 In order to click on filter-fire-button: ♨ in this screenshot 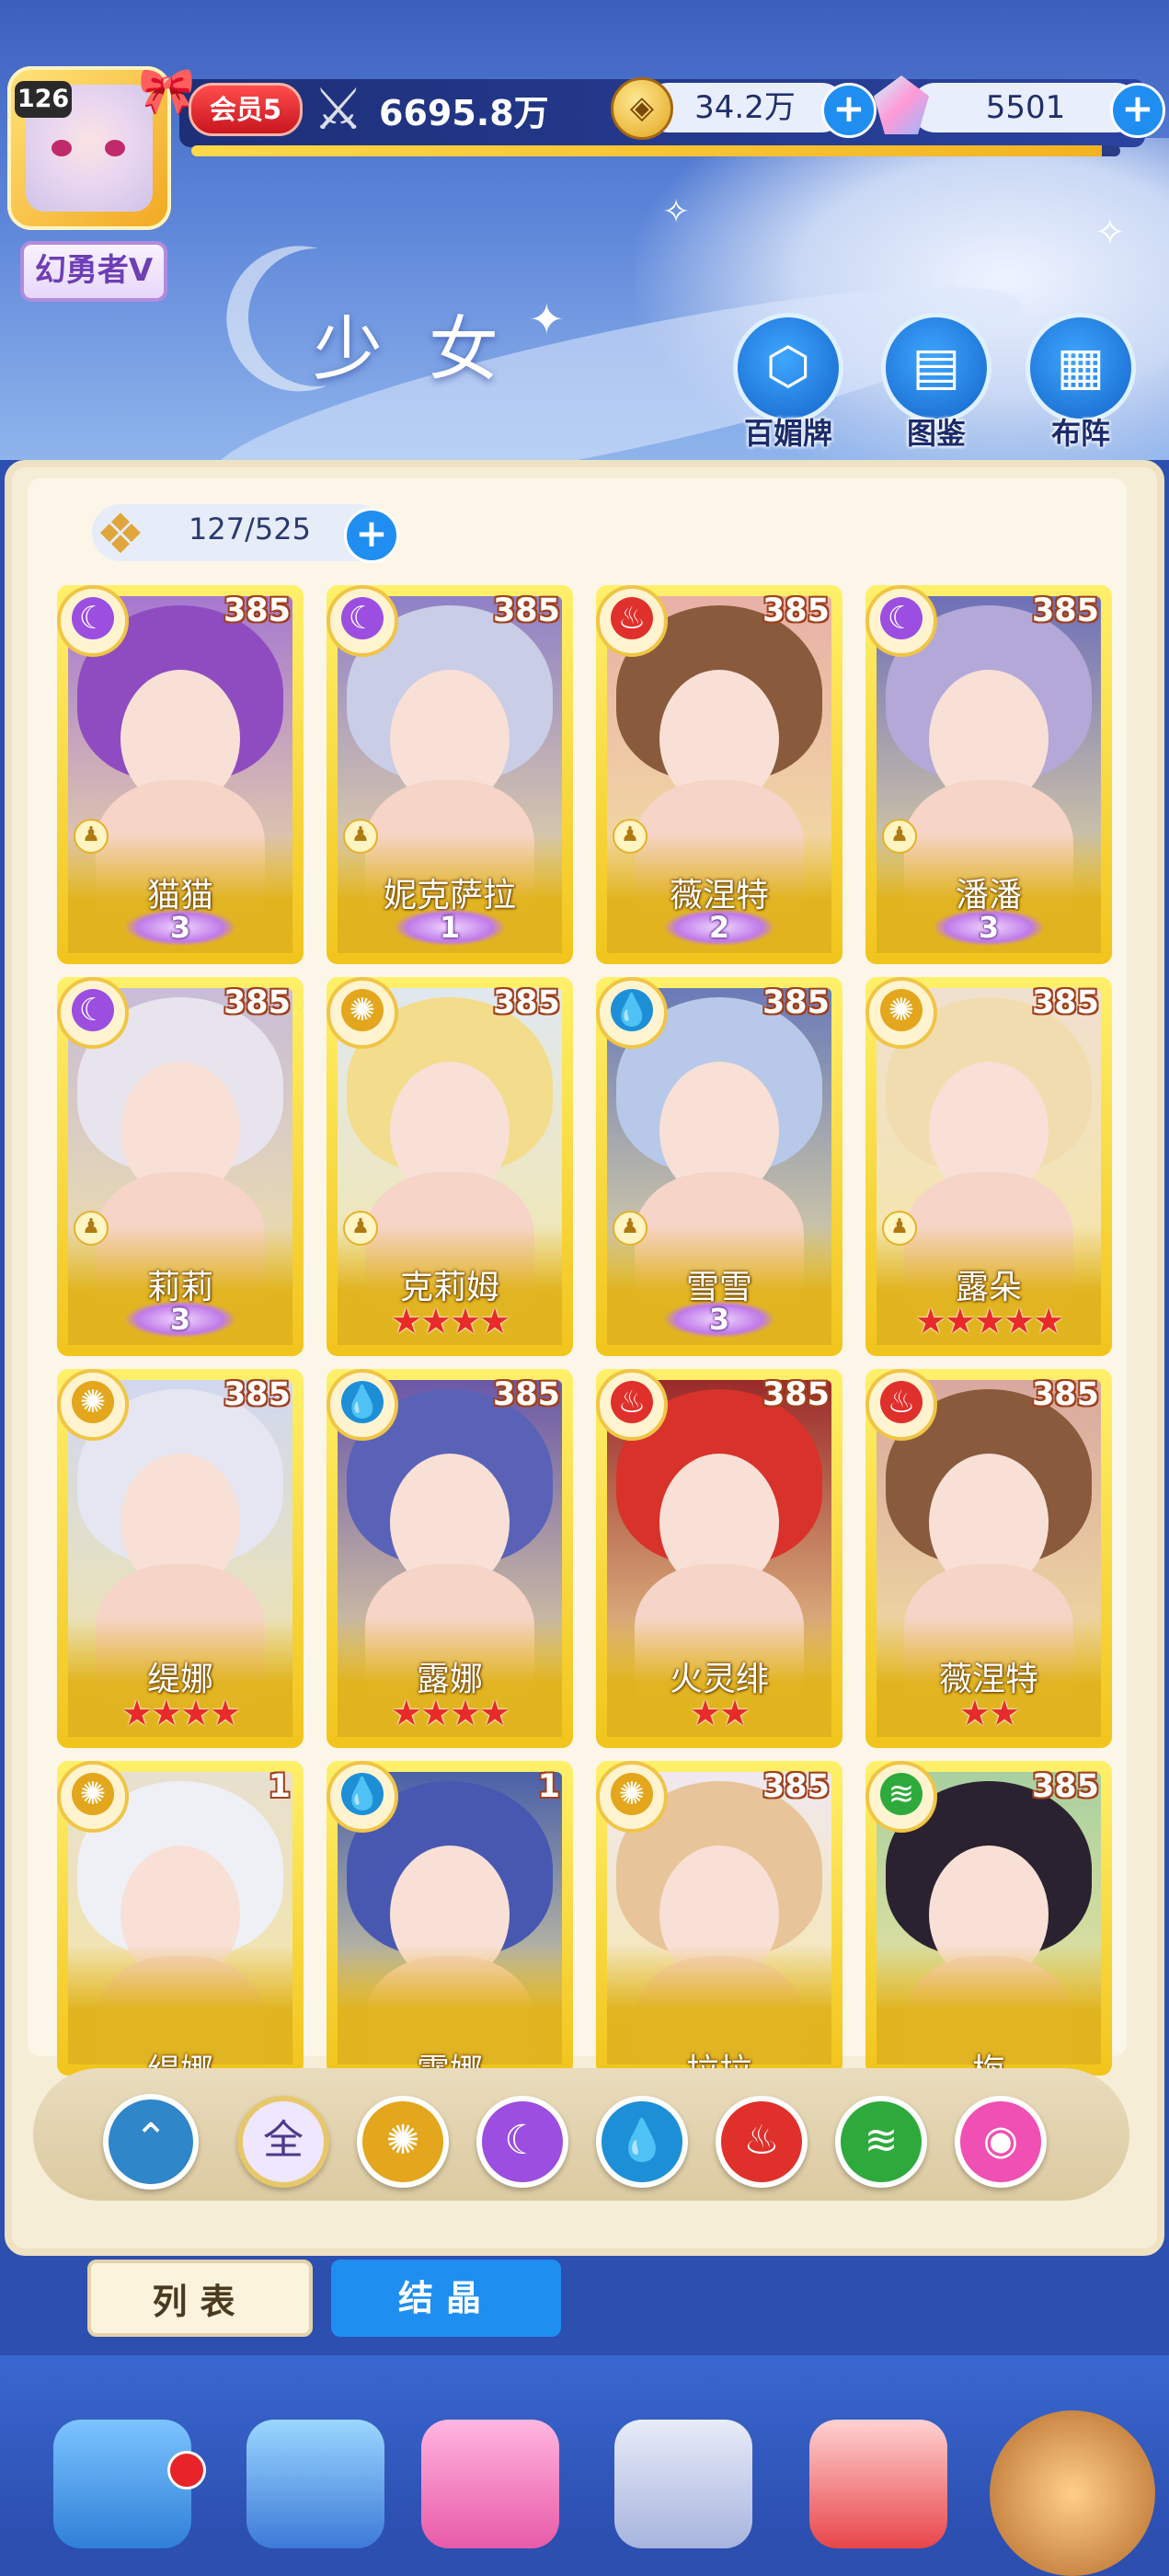, I will do `click(762, 2142)`.